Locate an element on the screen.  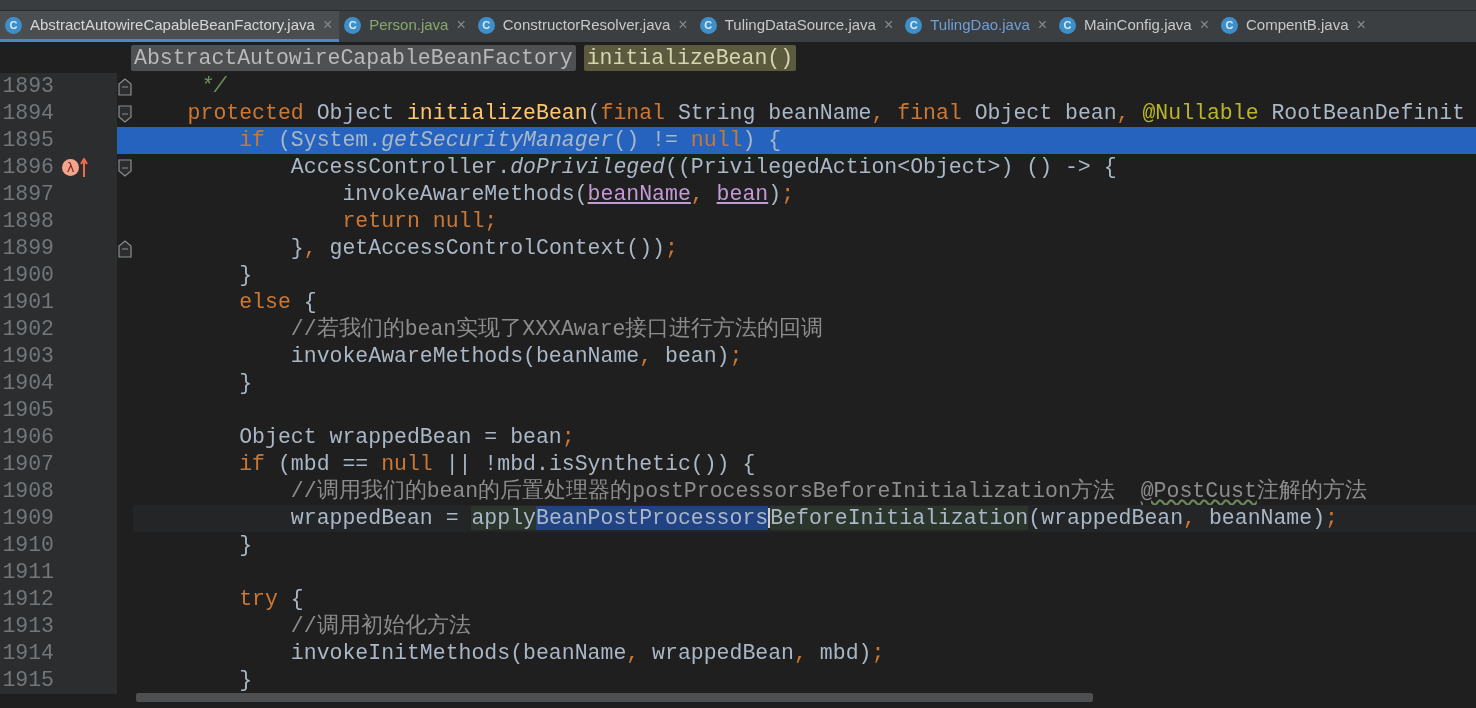
tab-label: Person.java is located at coordinates (409, 24).